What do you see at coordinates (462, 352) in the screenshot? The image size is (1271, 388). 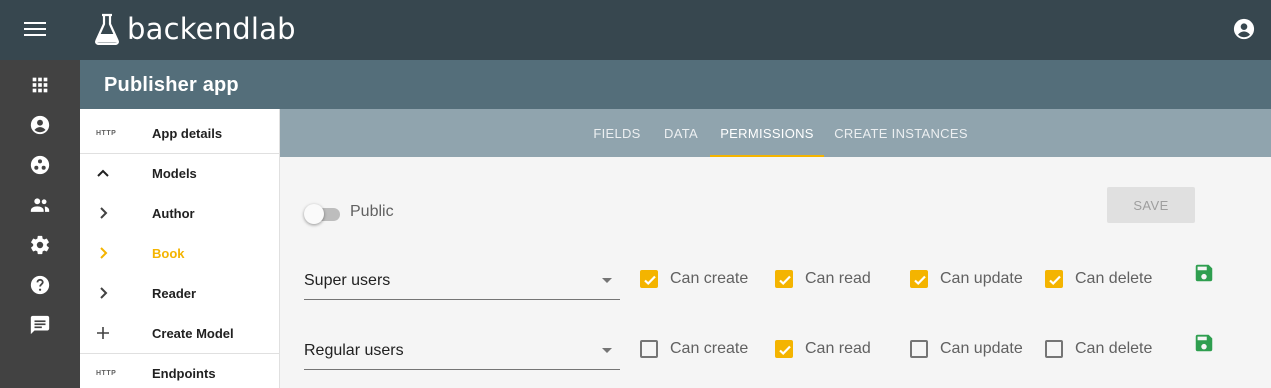 I see `role-select: Regular users` at bounding box center [462, 352].